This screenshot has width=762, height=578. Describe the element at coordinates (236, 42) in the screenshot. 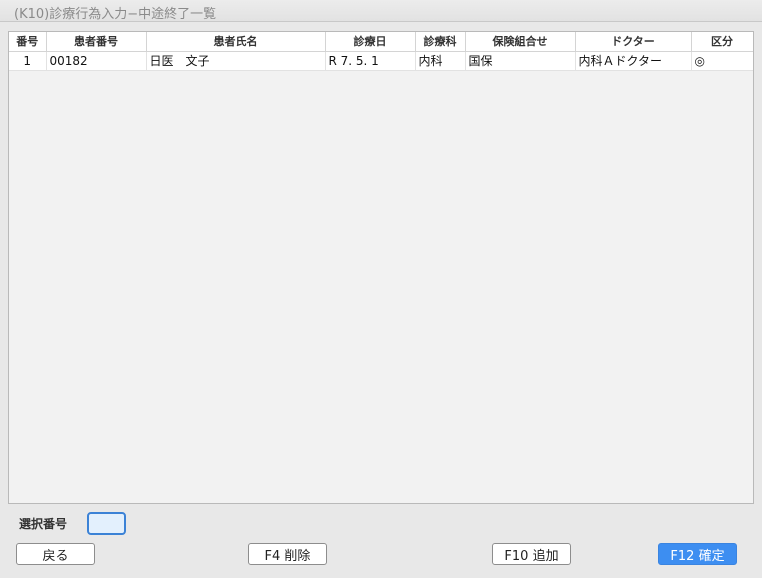

I see `column-header-patient-name: 患者氏名` at that location.